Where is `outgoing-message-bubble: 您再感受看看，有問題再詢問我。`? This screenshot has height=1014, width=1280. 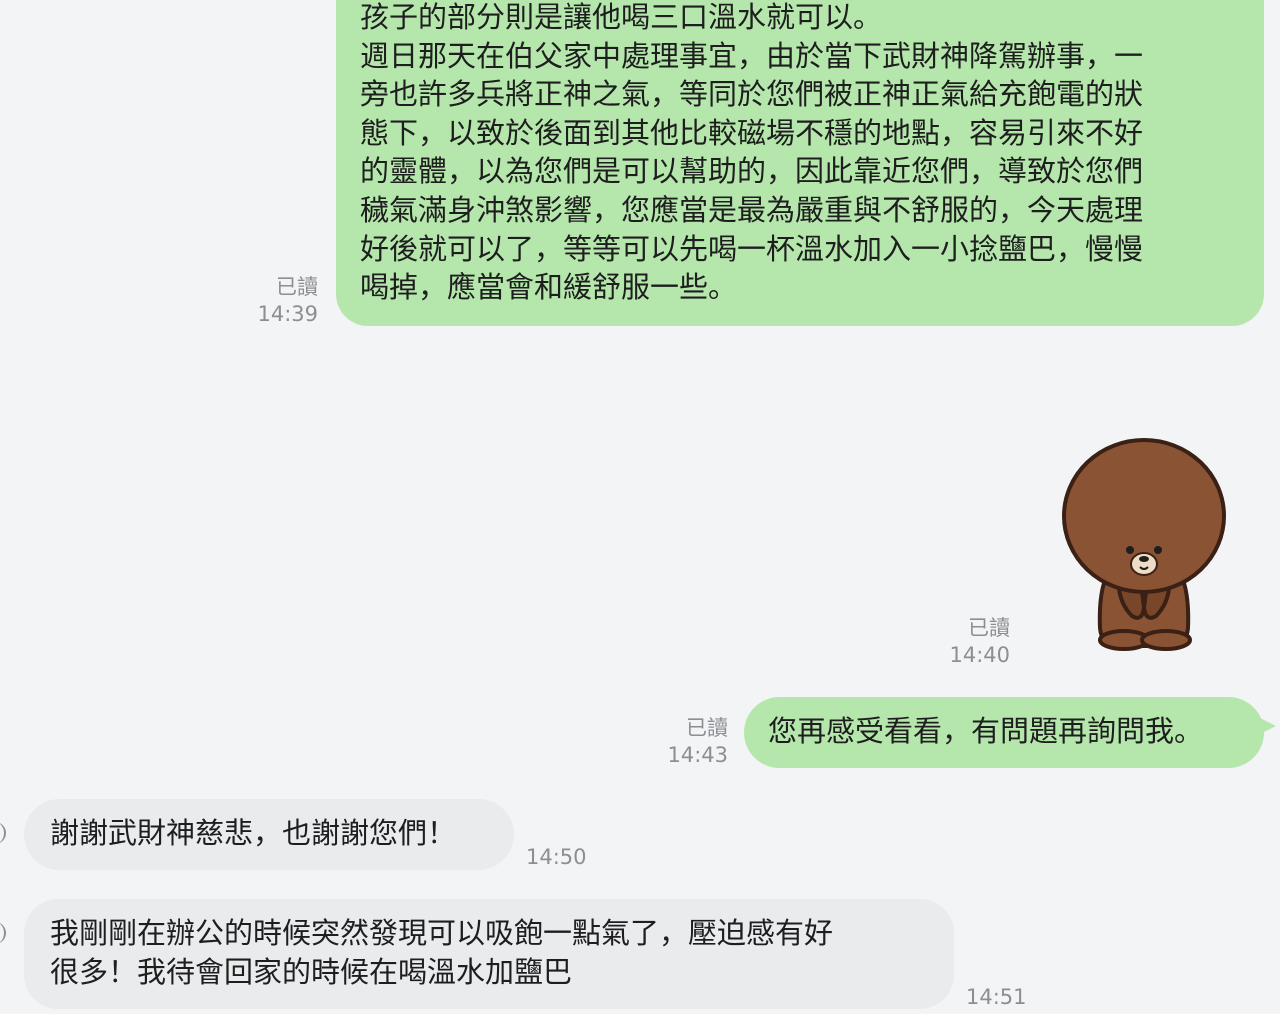 outgoing-message-bubble: 您再感受看看，有問題再詢問我。 is located at coordinates (1004, 732).